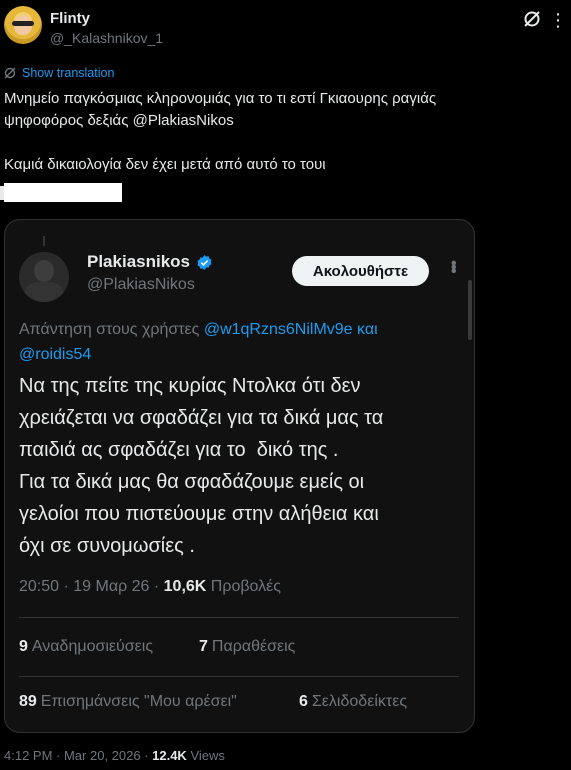 The image size is (571, 770). I want to click on quoted-avatar, so click(44, 277).